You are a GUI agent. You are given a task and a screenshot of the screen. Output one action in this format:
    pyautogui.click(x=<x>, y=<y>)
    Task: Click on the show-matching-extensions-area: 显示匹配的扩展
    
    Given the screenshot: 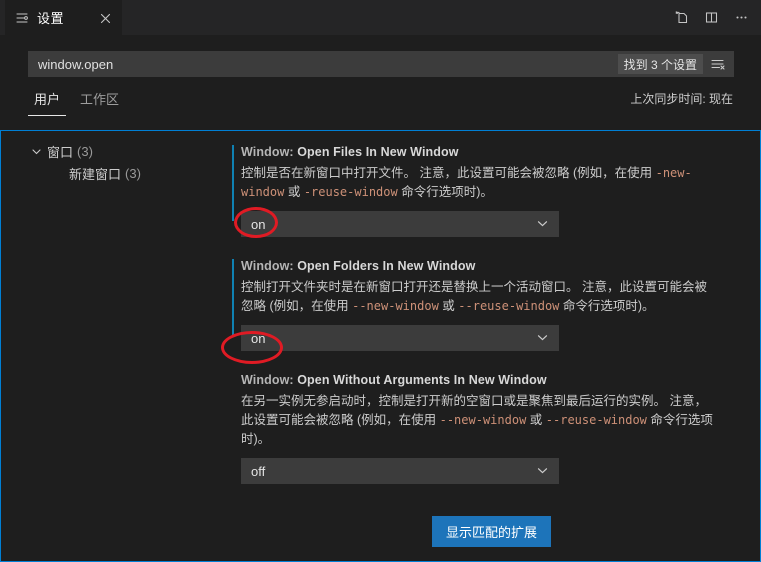 What is the action you would take?
    pyautogui.click(x=491, y=531)
    